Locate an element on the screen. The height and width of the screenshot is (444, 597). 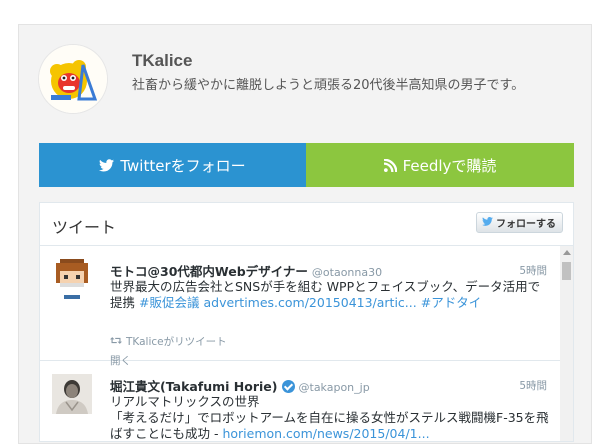
verified-badge-icon is located at coordinates (288, 386).